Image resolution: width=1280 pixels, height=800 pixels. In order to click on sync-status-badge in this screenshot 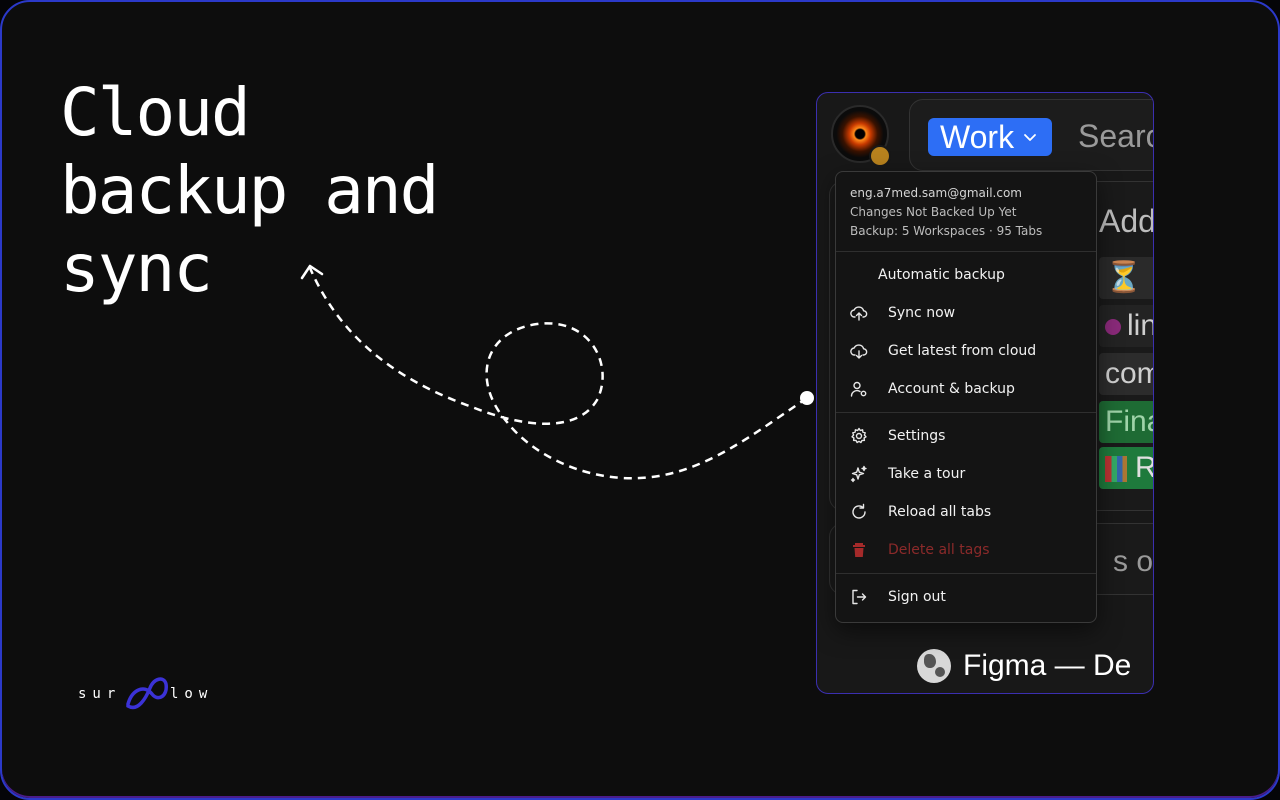, I will do `click(880, 156)`.